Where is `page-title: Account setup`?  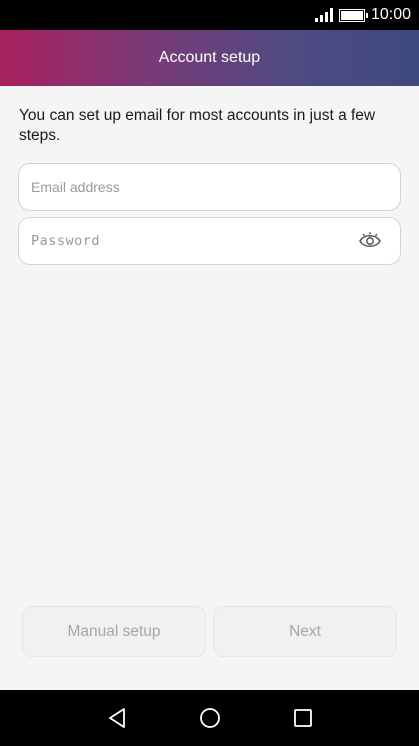
page-title: Account setup is located at coordinates (209, 57).